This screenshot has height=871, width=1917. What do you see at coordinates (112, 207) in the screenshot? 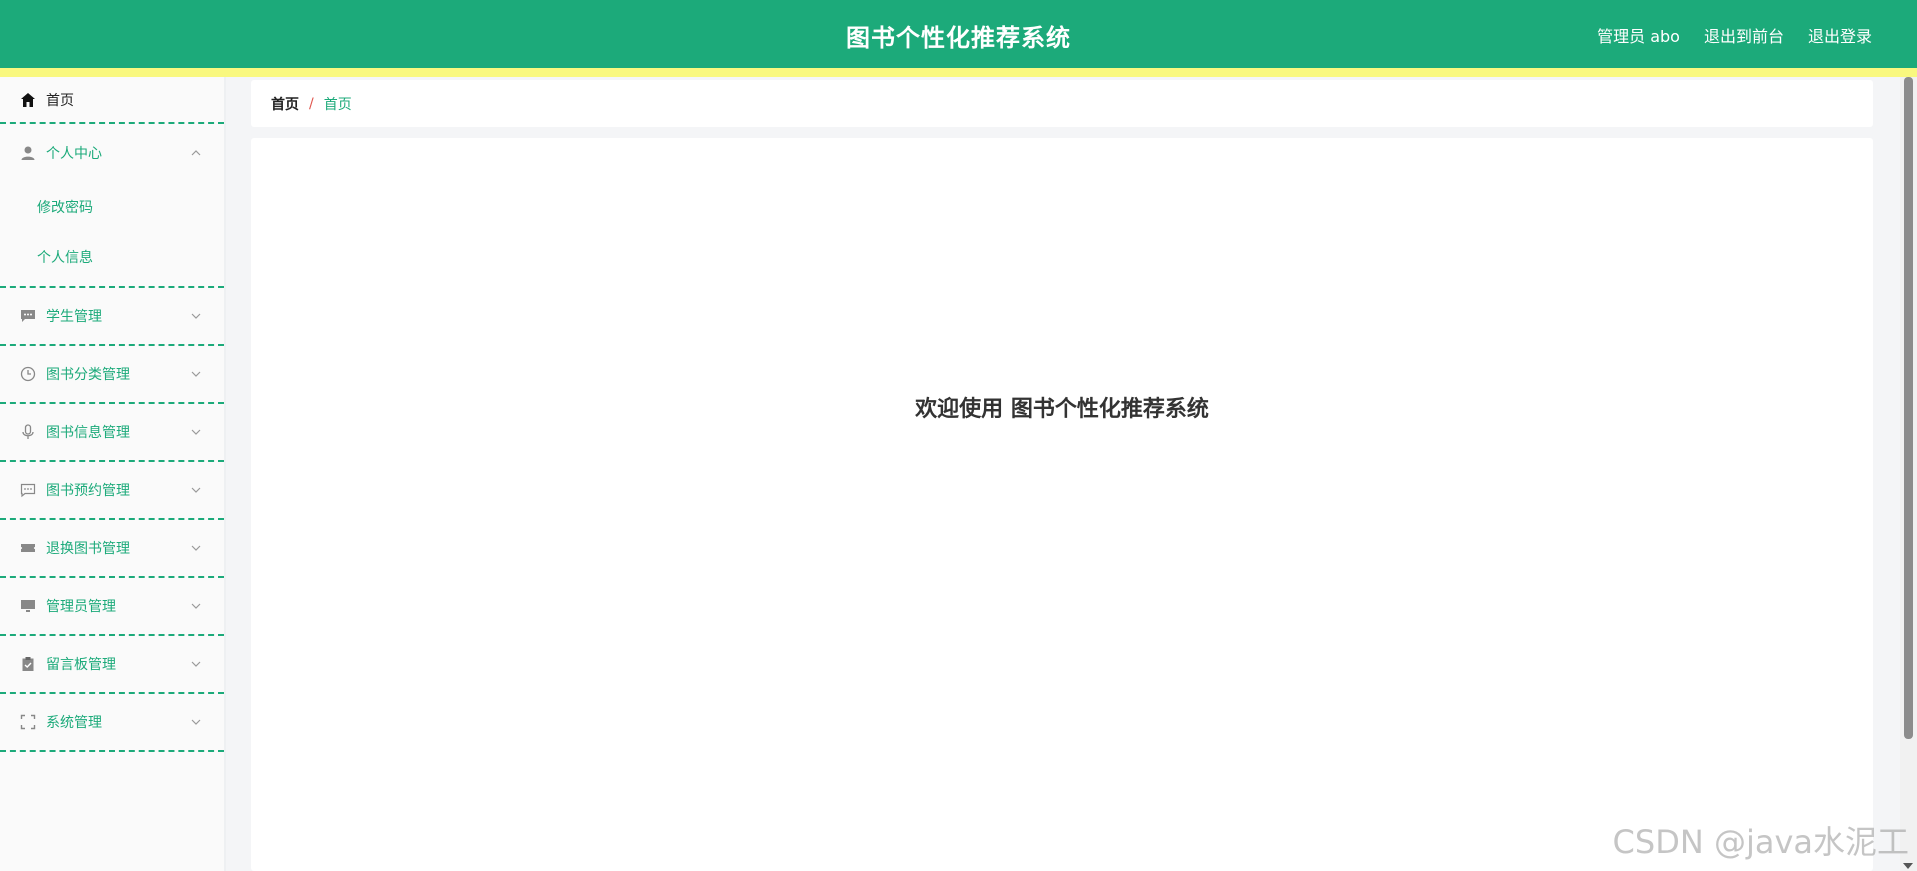
I see `sidebar-subitem-change-password: 修改密码` at bounding box center [112, 207].